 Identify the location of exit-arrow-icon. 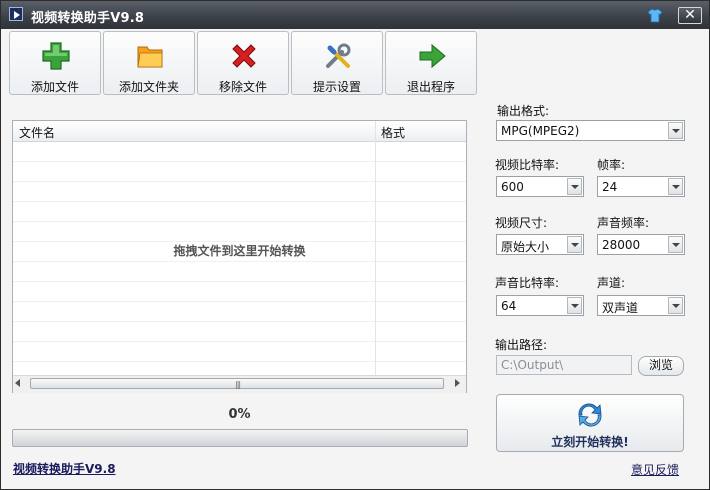
(432, 56).